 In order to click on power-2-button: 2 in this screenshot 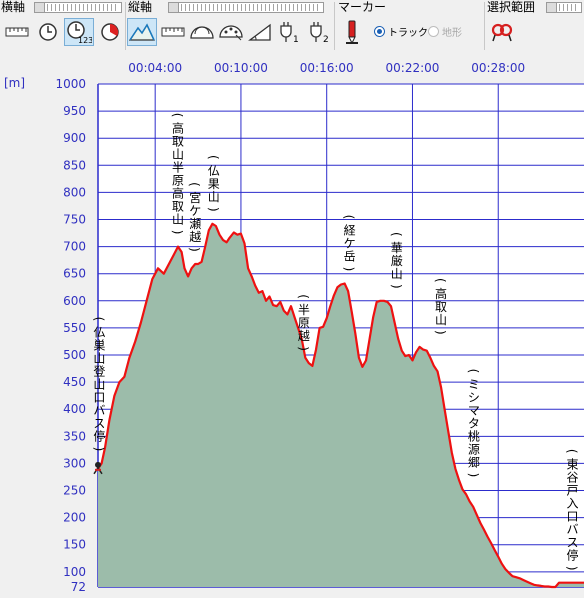, I will do `click(319, 32)`.